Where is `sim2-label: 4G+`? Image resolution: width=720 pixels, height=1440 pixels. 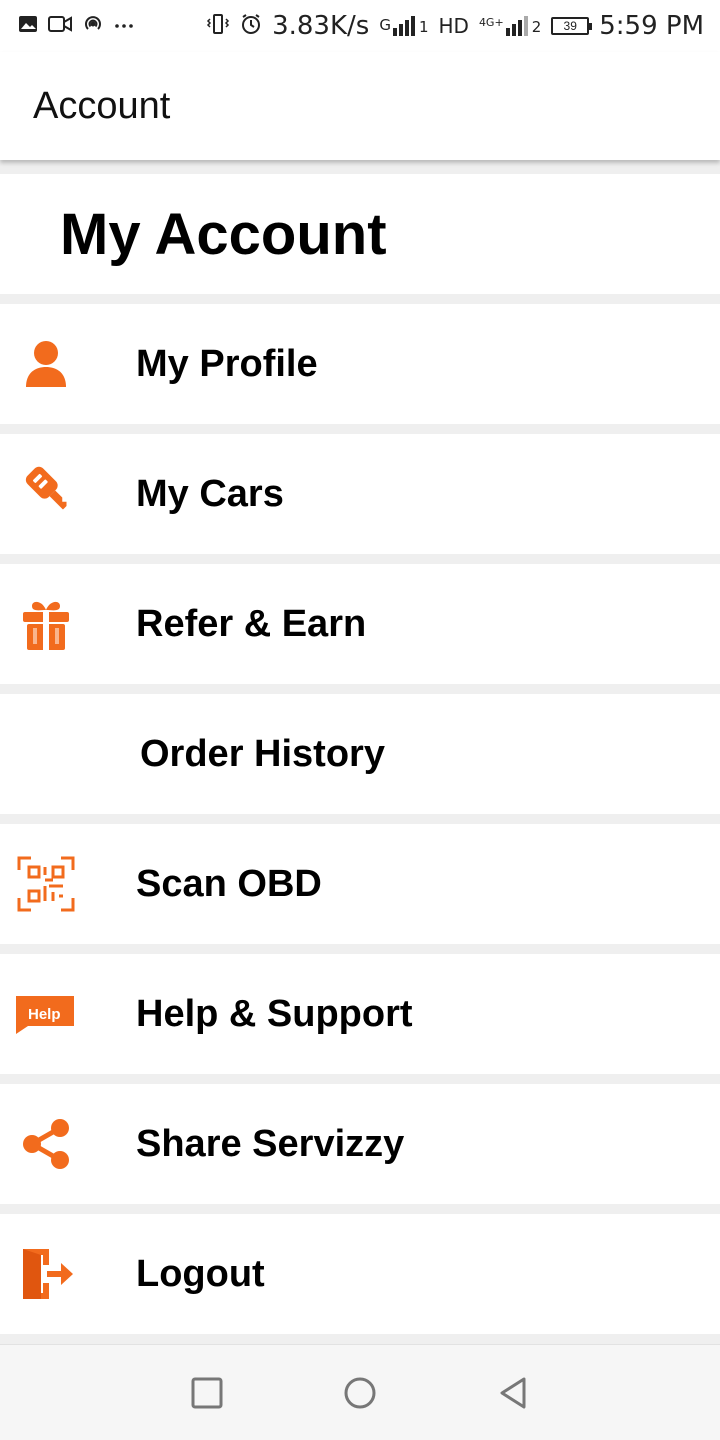
sim2-label: 4G+ is located at coordinates (491, 22).